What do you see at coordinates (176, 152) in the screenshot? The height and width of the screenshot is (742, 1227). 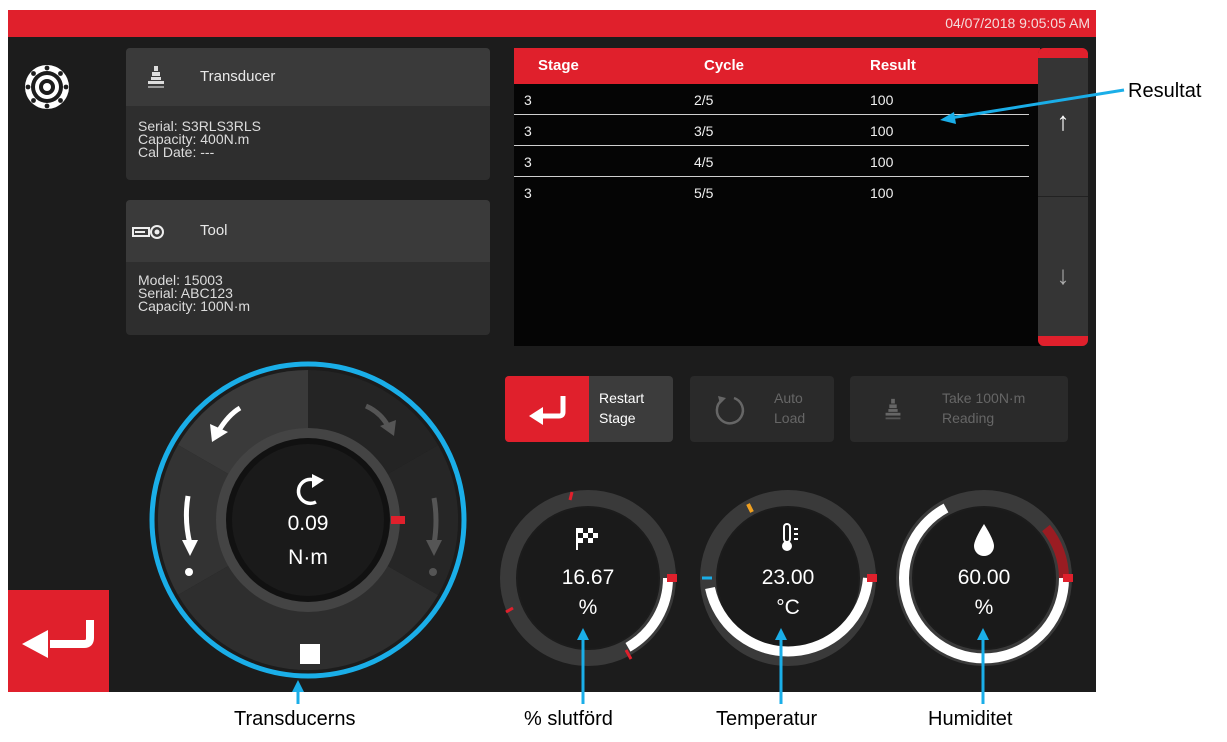 I see `transducer-cal-date: Cal Date: ---` at bounding box center [176, 152].